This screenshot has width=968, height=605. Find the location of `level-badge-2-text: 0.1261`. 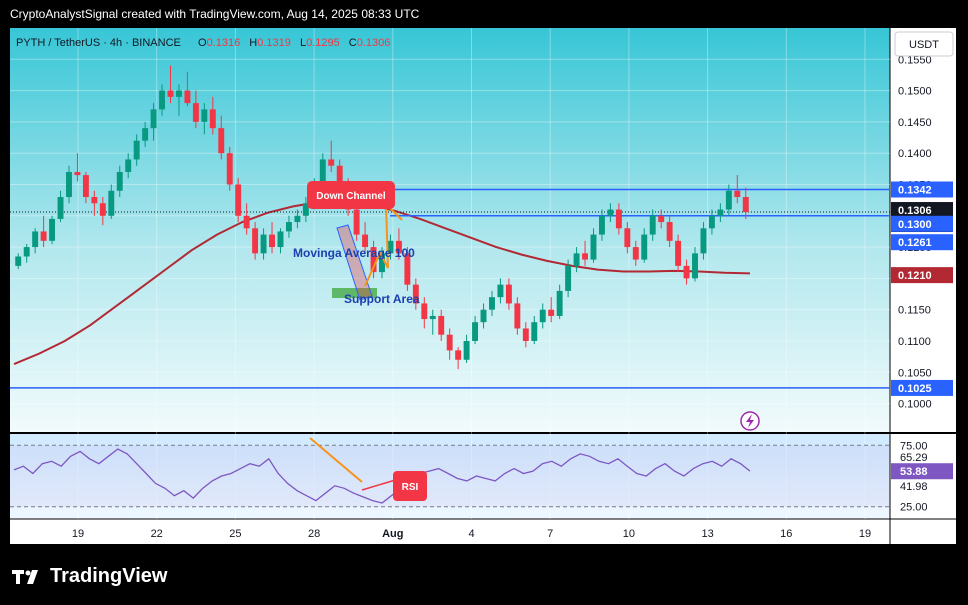

level-badge-2-text: 0.1261 is located at coordinates (915, 243).